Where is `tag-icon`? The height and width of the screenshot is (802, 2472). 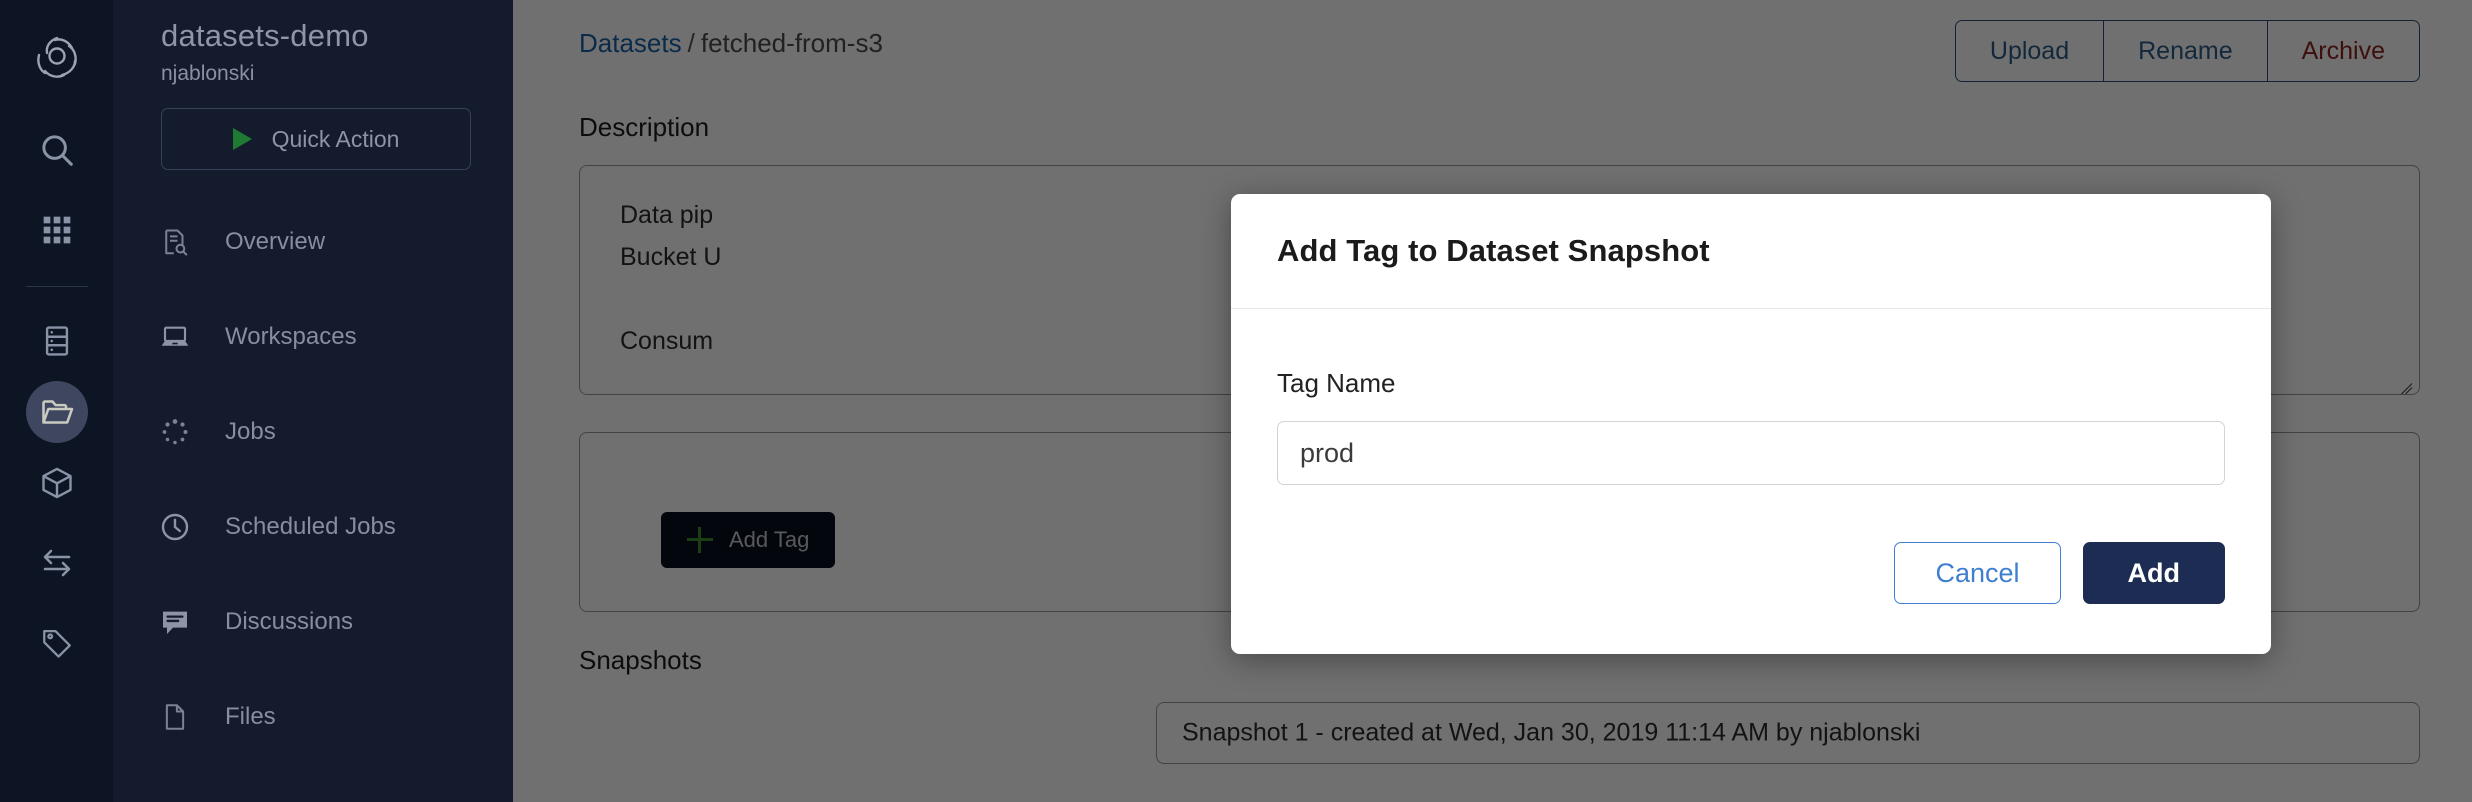
tag-icon is located at coordinates (57, 643).